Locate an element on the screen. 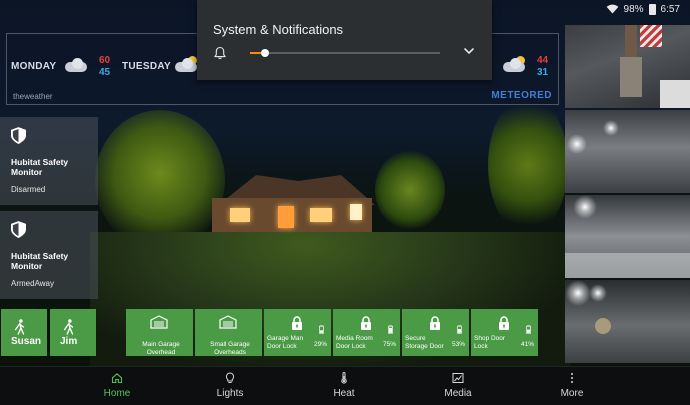 The image size is (690, 405). hsm-tile-armed-away: Hubitat Safety Monitor ArmedAway is located at coordinates (49, 255).